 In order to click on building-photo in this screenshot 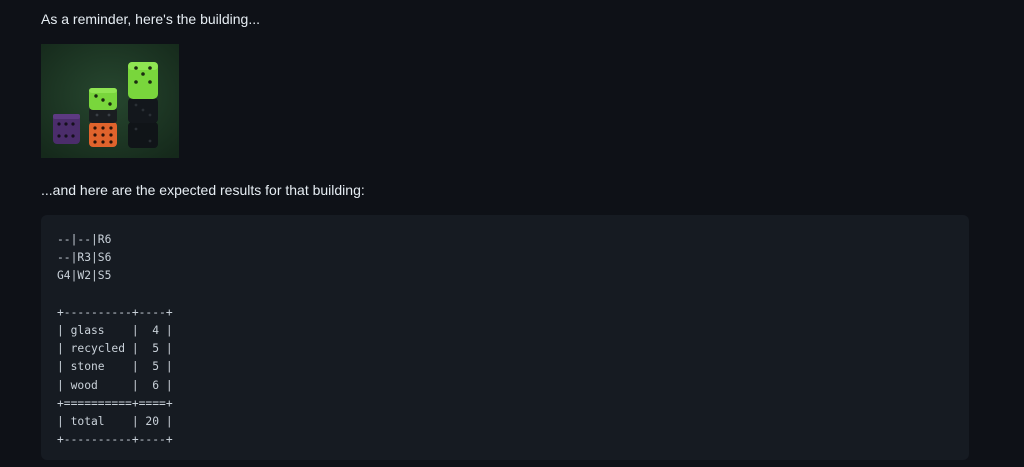, I will do `click(110, 101)`.